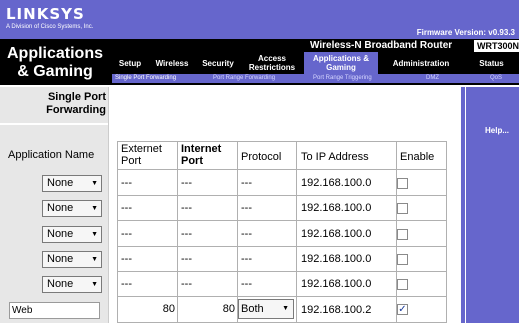 The image size is (519, 323). I want to click on header-to-ip-address: To IP Address, so click(335, 157).